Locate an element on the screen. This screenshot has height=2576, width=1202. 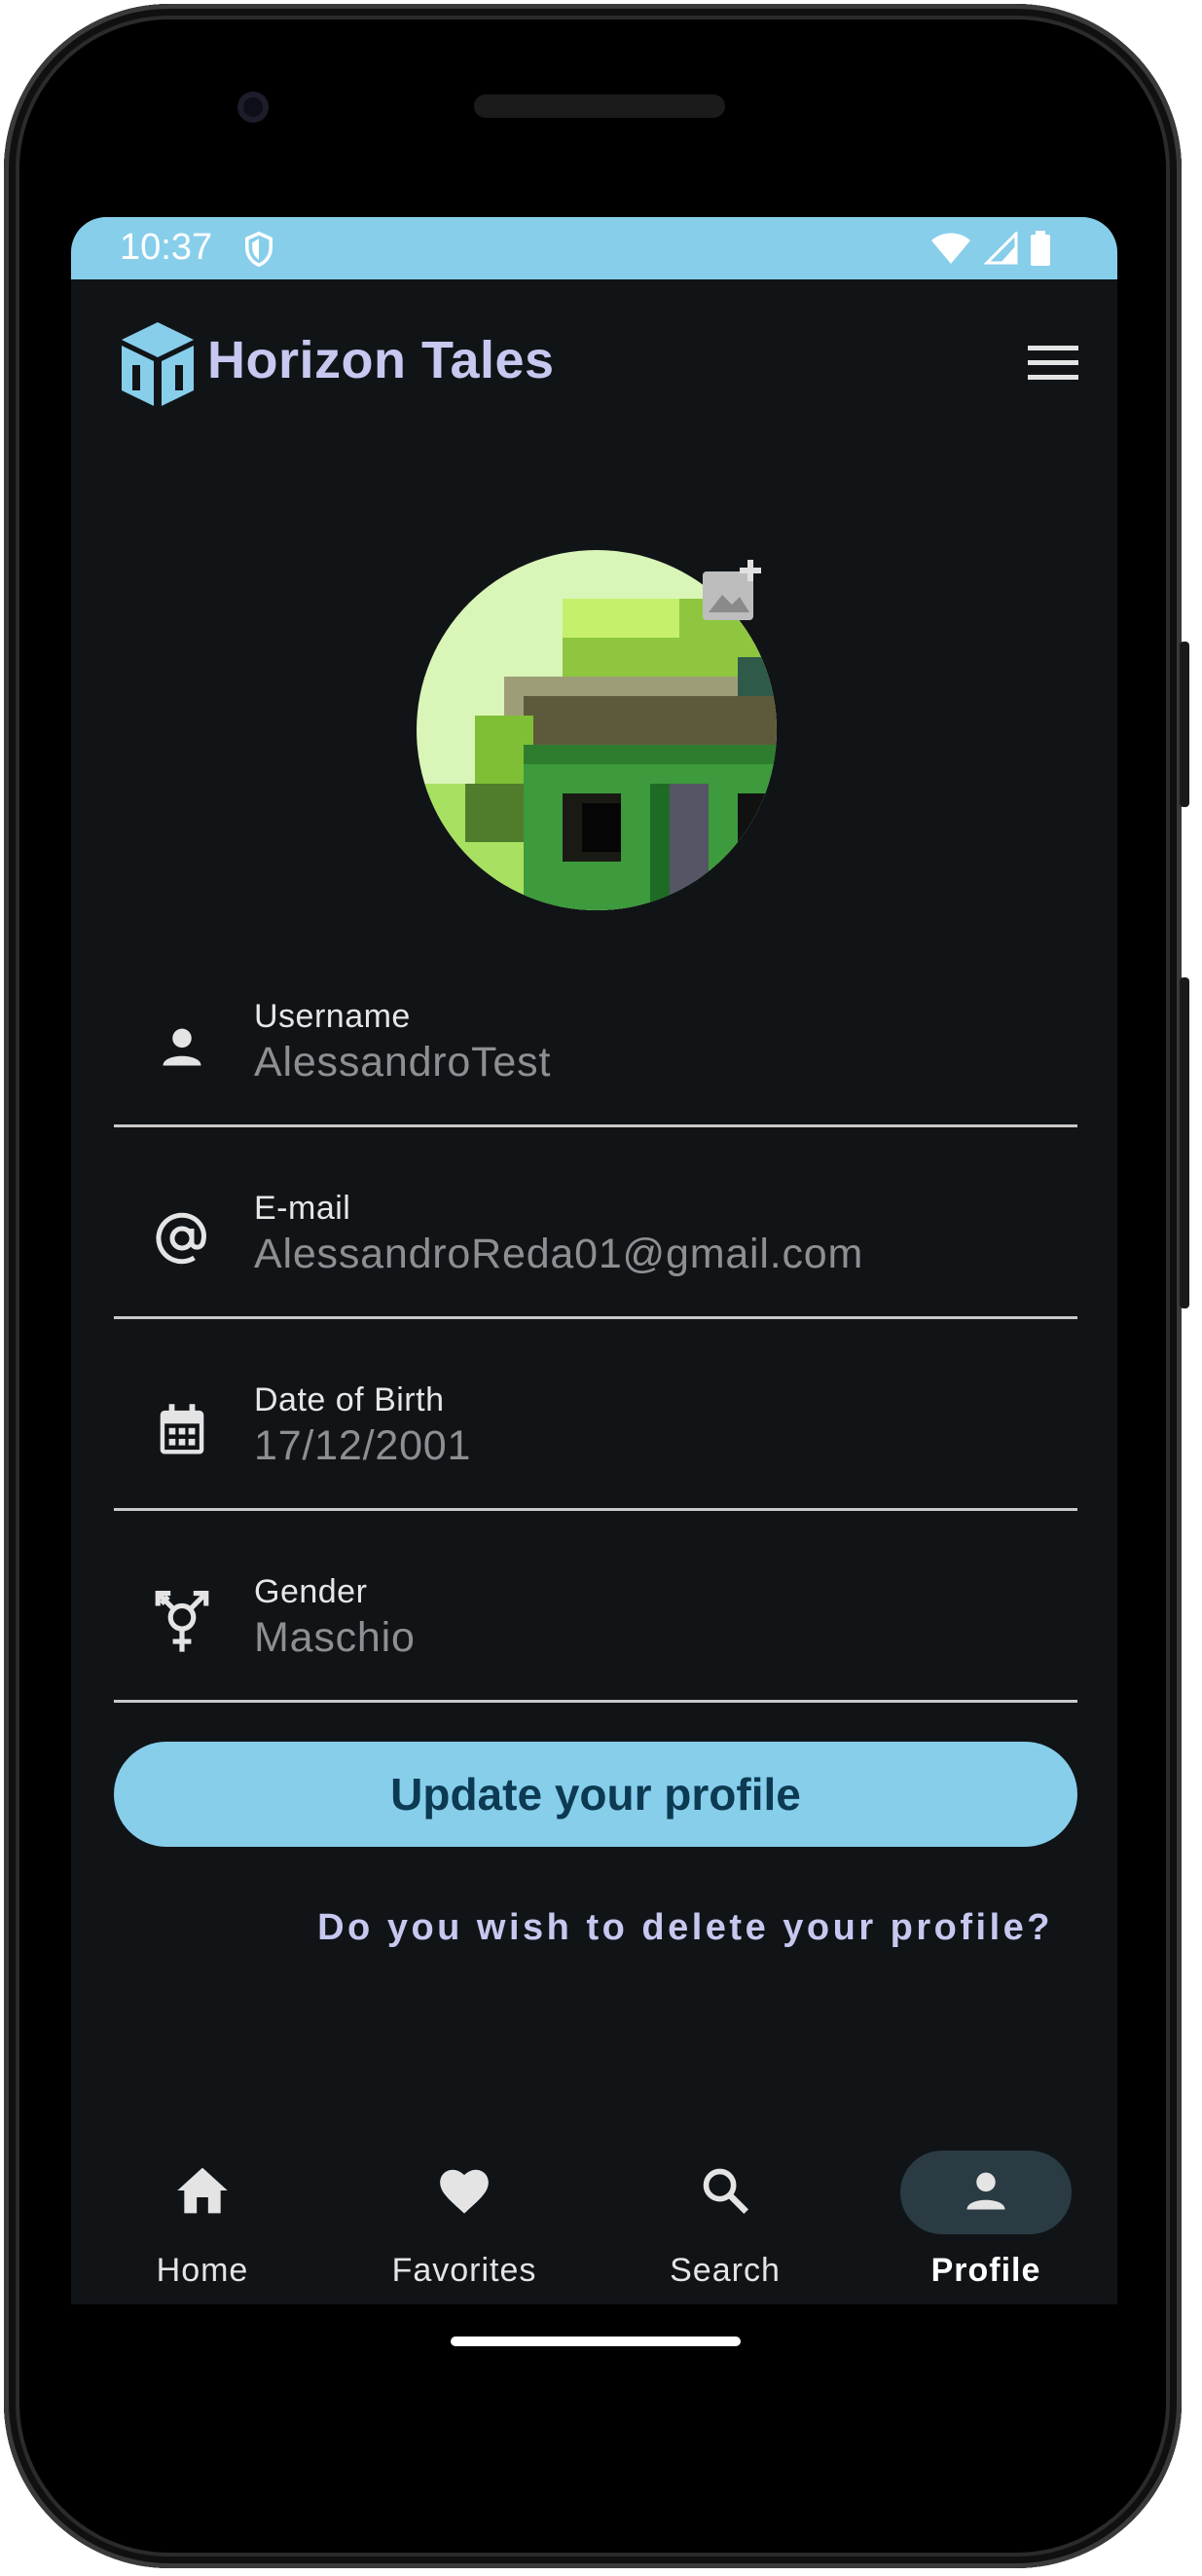
app-title: Horizon Tales is located at coordinates (381, 360).